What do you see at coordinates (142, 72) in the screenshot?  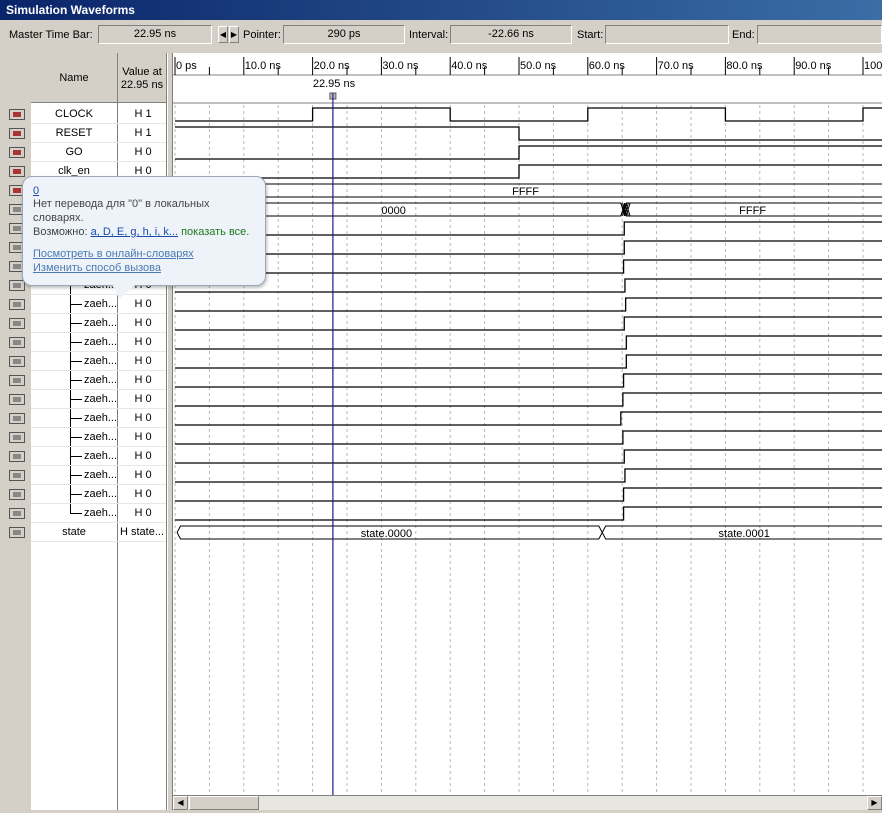 I see `value-header-line1: Value at` at bounding box center [142, 72].